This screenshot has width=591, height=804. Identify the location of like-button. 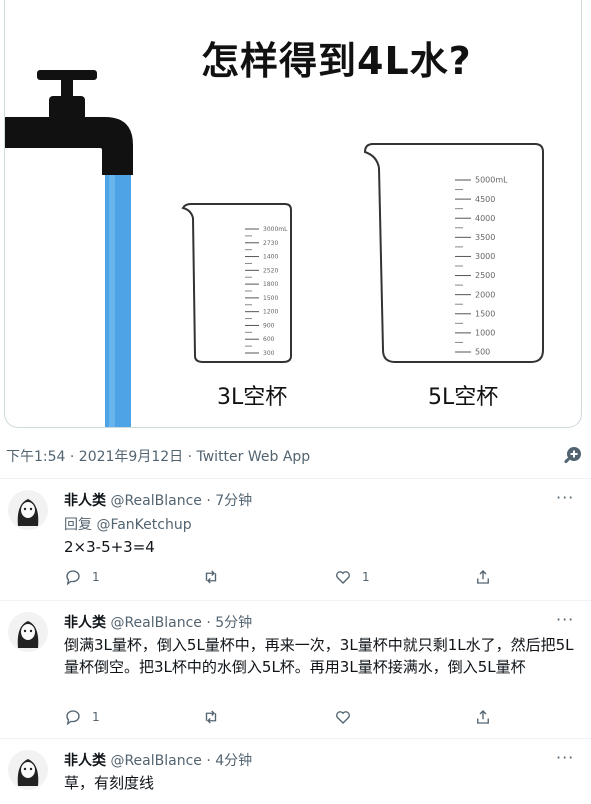
(348, 717).